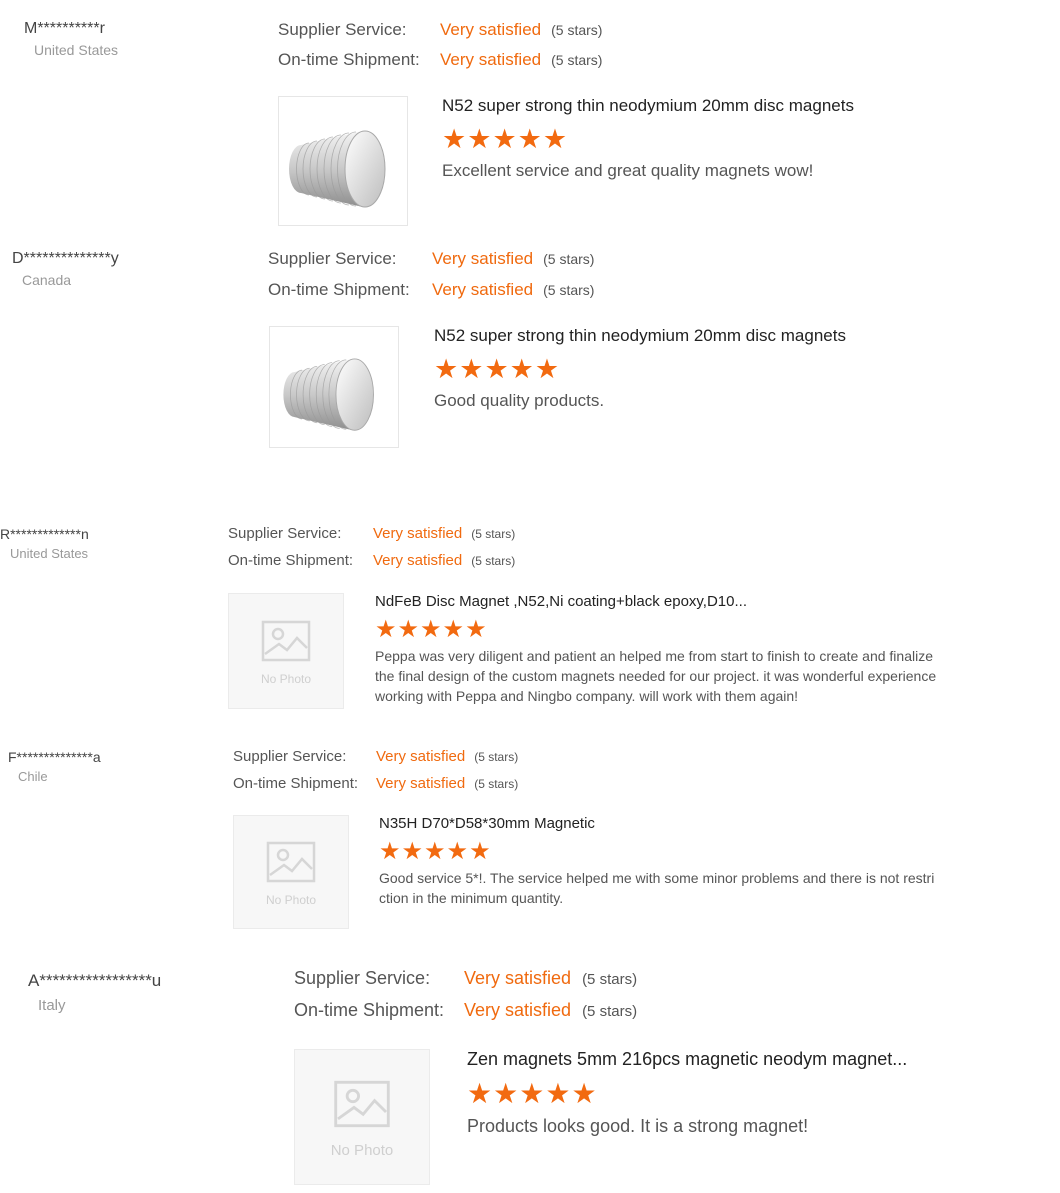 This screenshot has width=1060, height=1193. What do you see at coordinates (54, 766) in the screenshot?
I see `buyer-info: F**************a Chile` at bounding box center [54, 766].